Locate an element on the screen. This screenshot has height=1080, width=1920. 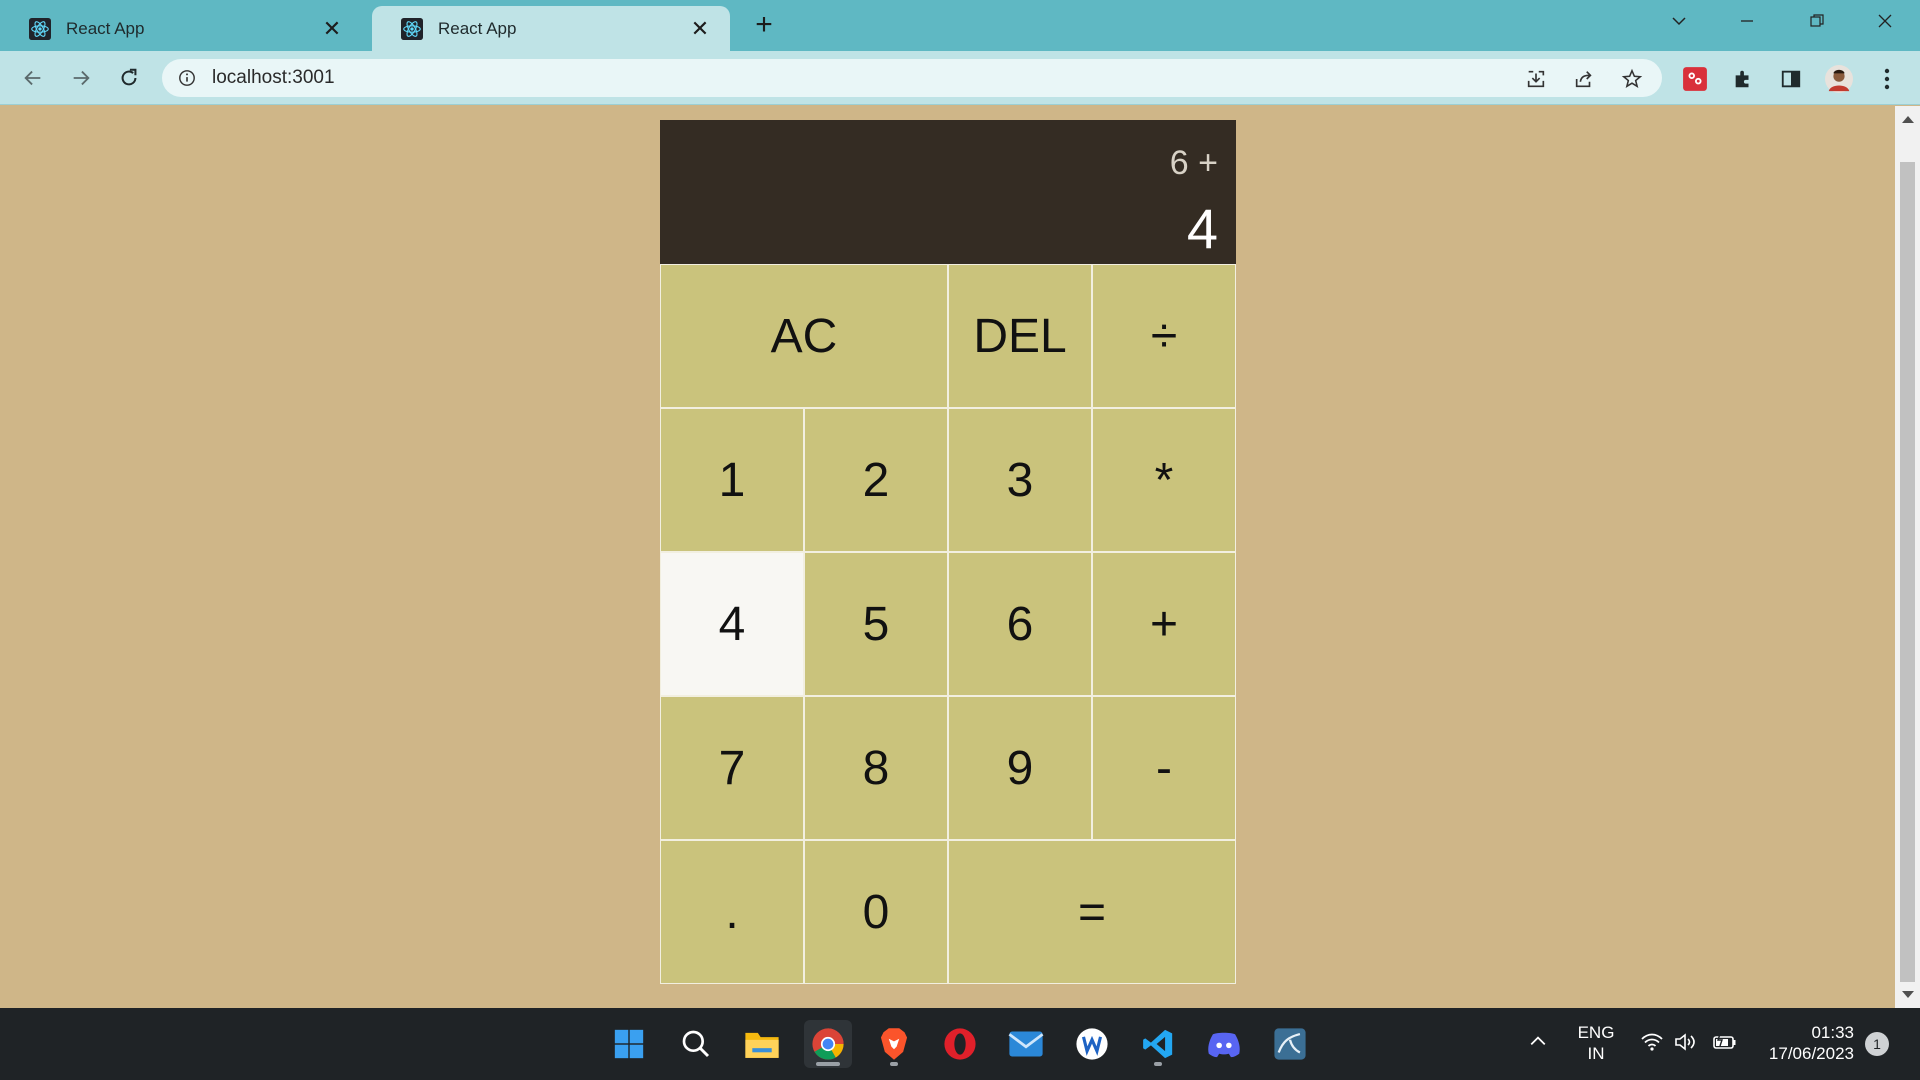
brave-icon is located at coordinates (894, 1044).